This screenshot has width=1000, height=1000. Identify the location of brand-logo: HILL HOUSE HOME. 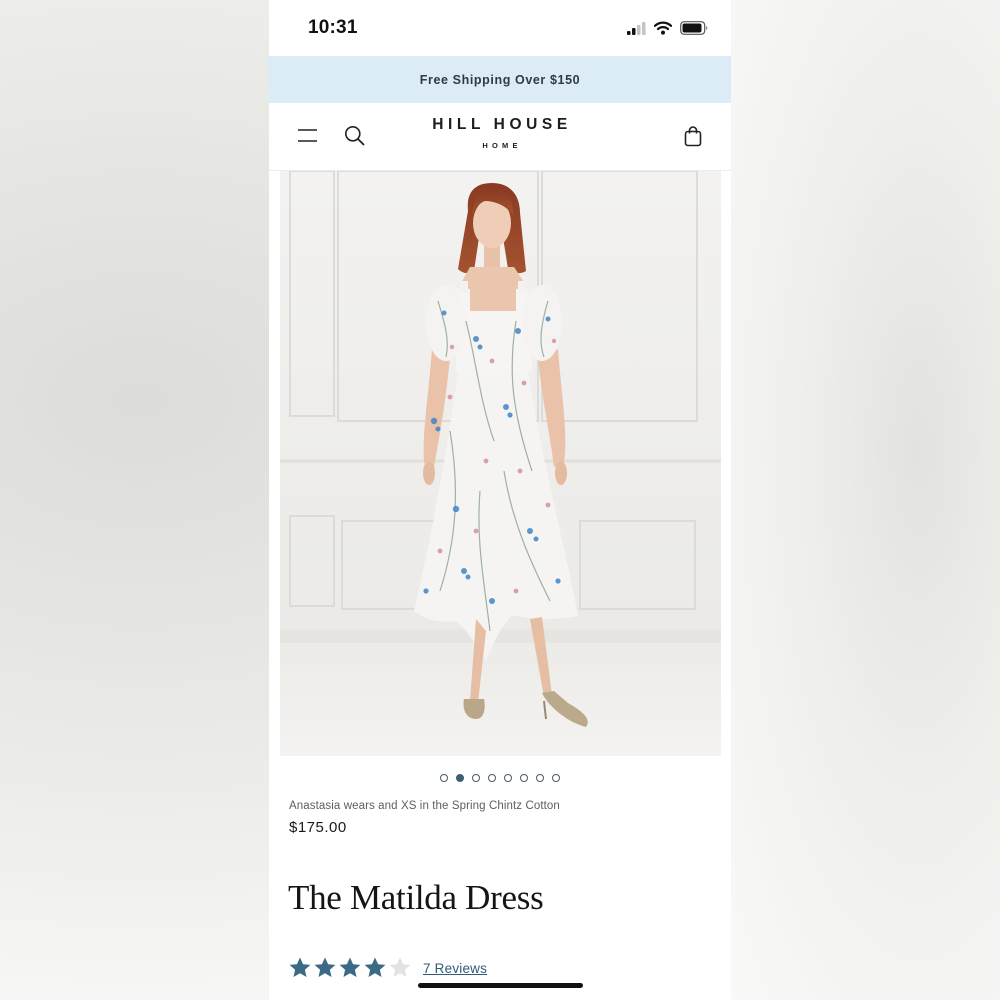
(500, 133).